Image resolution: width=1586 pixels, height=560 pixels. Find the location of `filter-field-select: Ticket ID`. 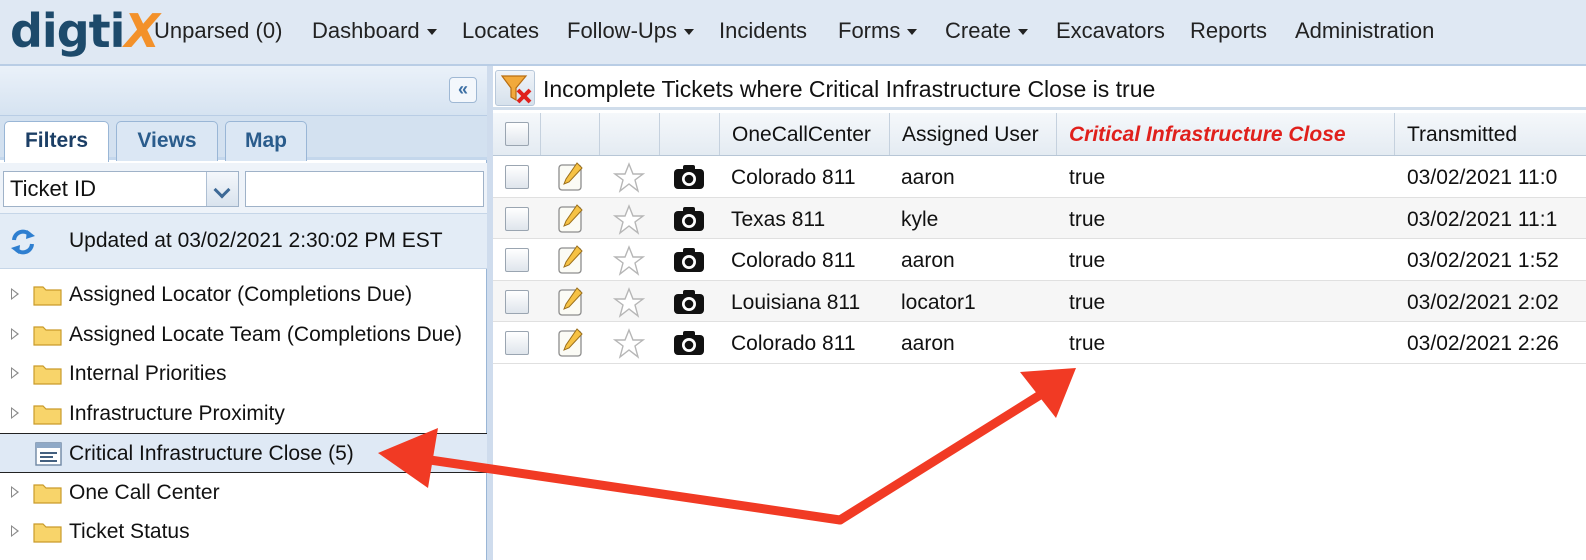

filter-field-select: Ticket ID is located at coordinates (121, 189).